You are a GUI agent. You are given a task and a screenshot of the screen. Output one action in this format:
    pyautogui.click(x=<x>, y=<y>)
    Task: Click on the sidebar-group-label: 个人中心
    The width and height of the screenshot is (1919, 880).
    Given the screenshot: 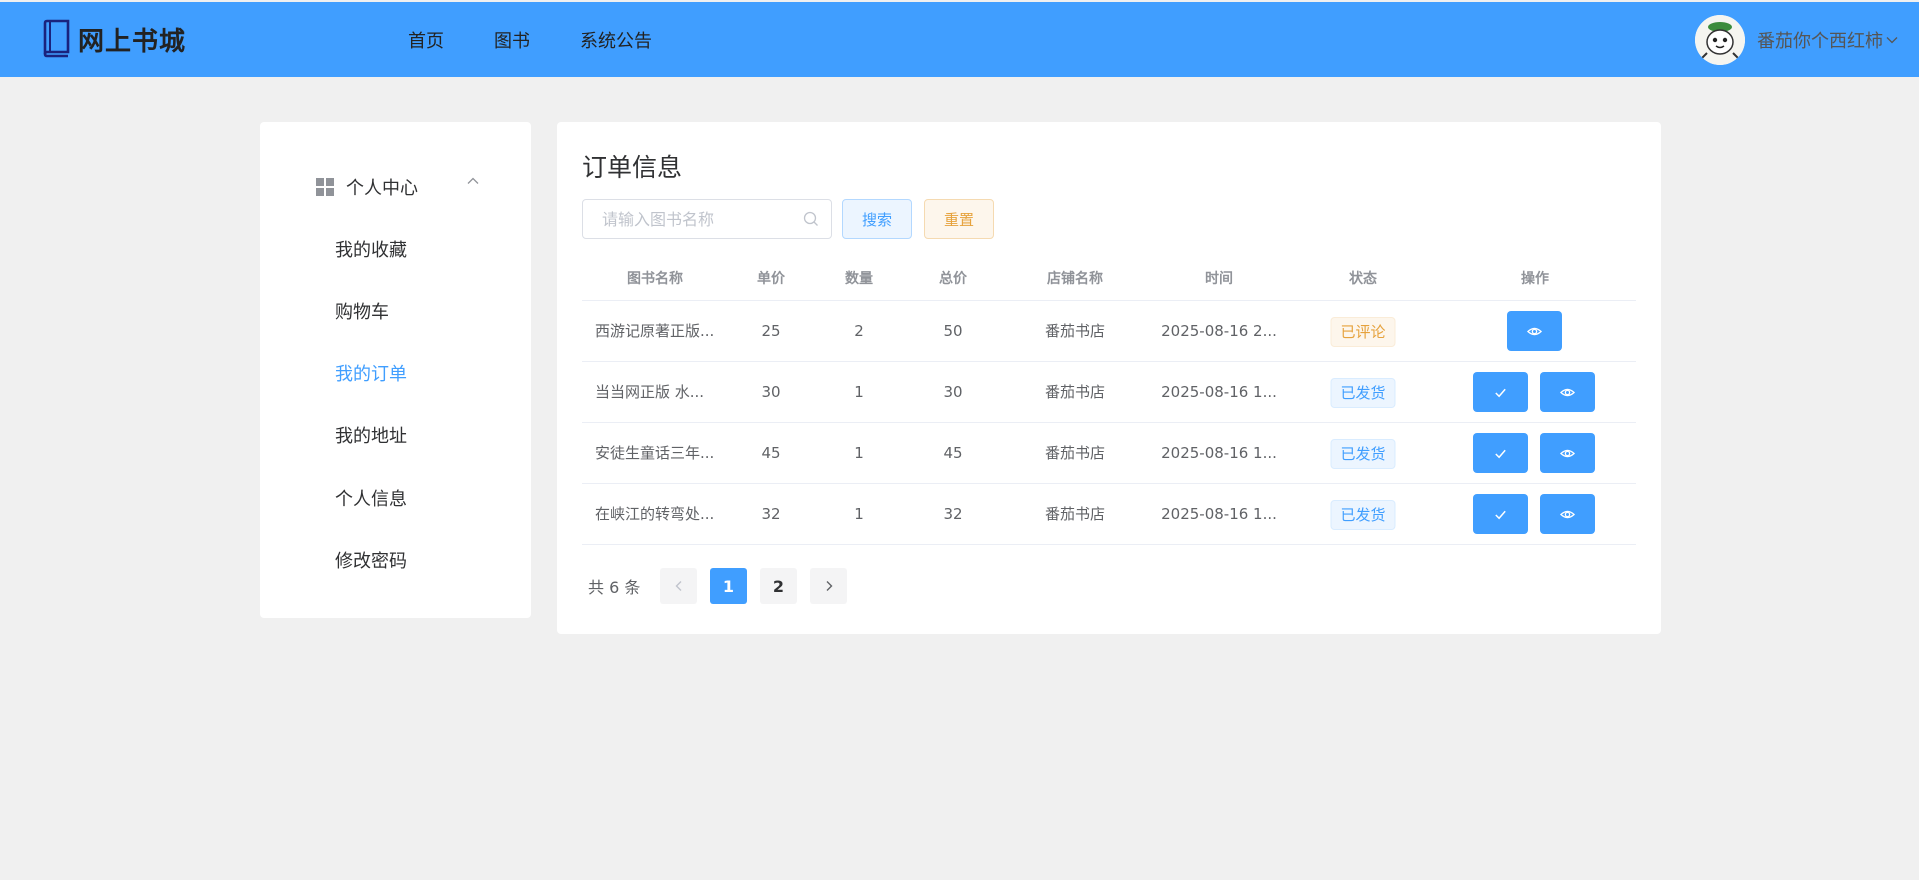 What is the action you would take?
    pyautogui.click(x=382, y=188)
    